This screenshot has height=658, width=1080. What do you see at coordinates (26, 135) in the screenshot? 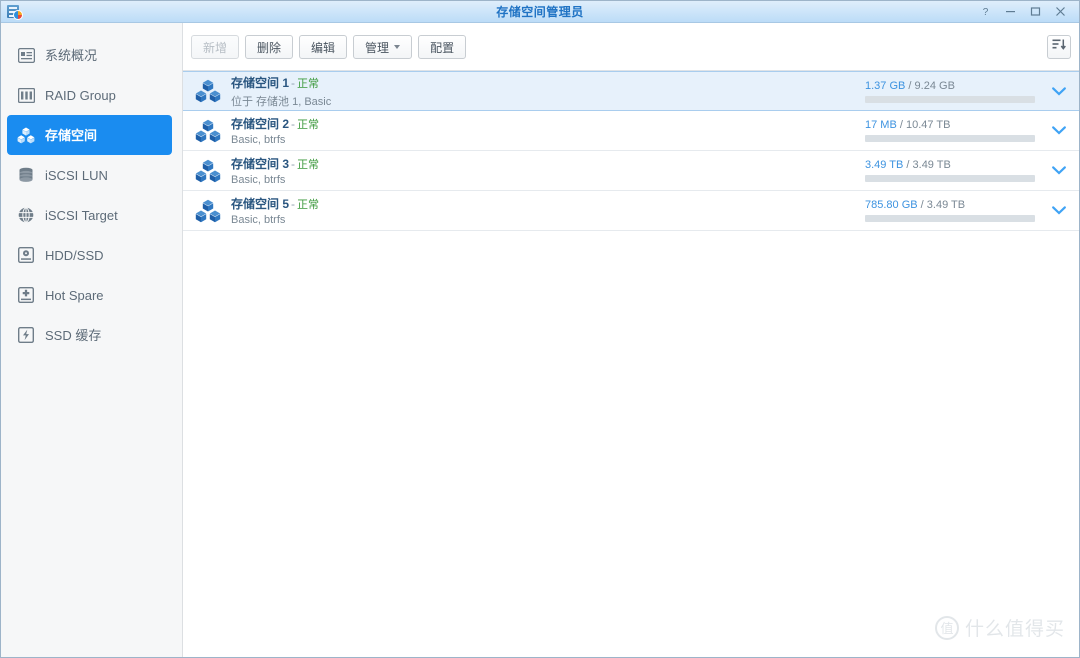
I see `volume-icon` at bounding box center [26, 135].